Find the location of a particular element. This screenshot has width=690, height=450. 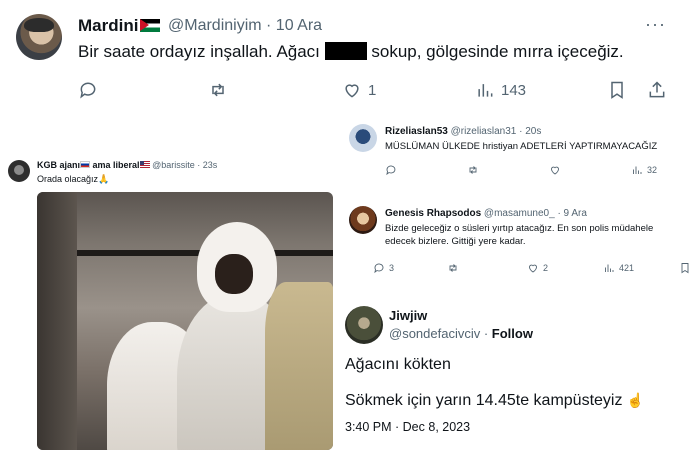

video-scene-wall is located at coordinates (57, 321).